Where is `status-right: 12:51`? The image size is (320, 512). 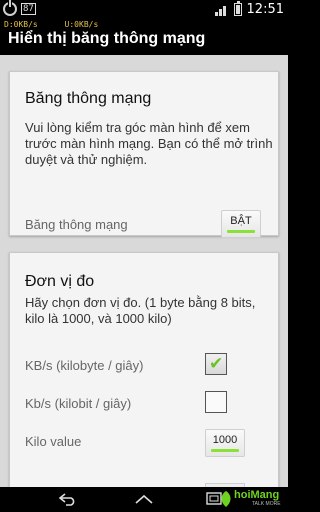 status-right: 12:51 is located at coordinates (249, 9).